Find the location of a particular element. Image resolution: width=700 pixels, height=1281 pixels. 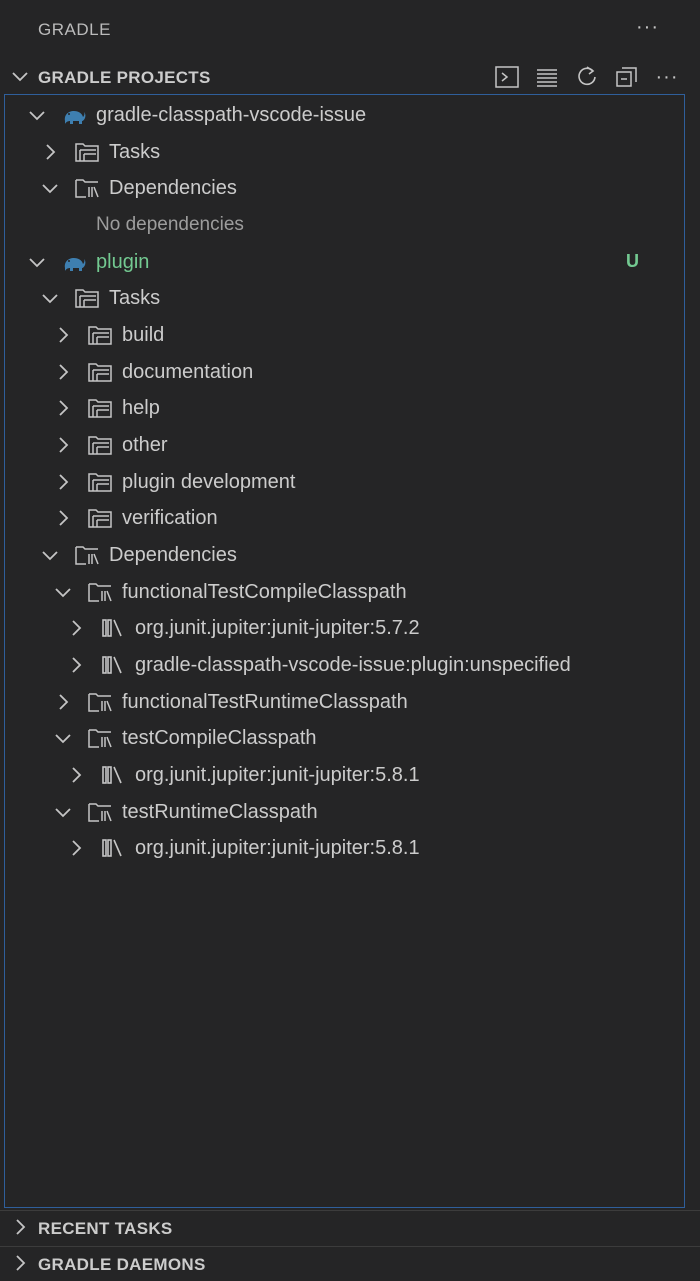

task-group-label: help is located at coordinates (141, 408).